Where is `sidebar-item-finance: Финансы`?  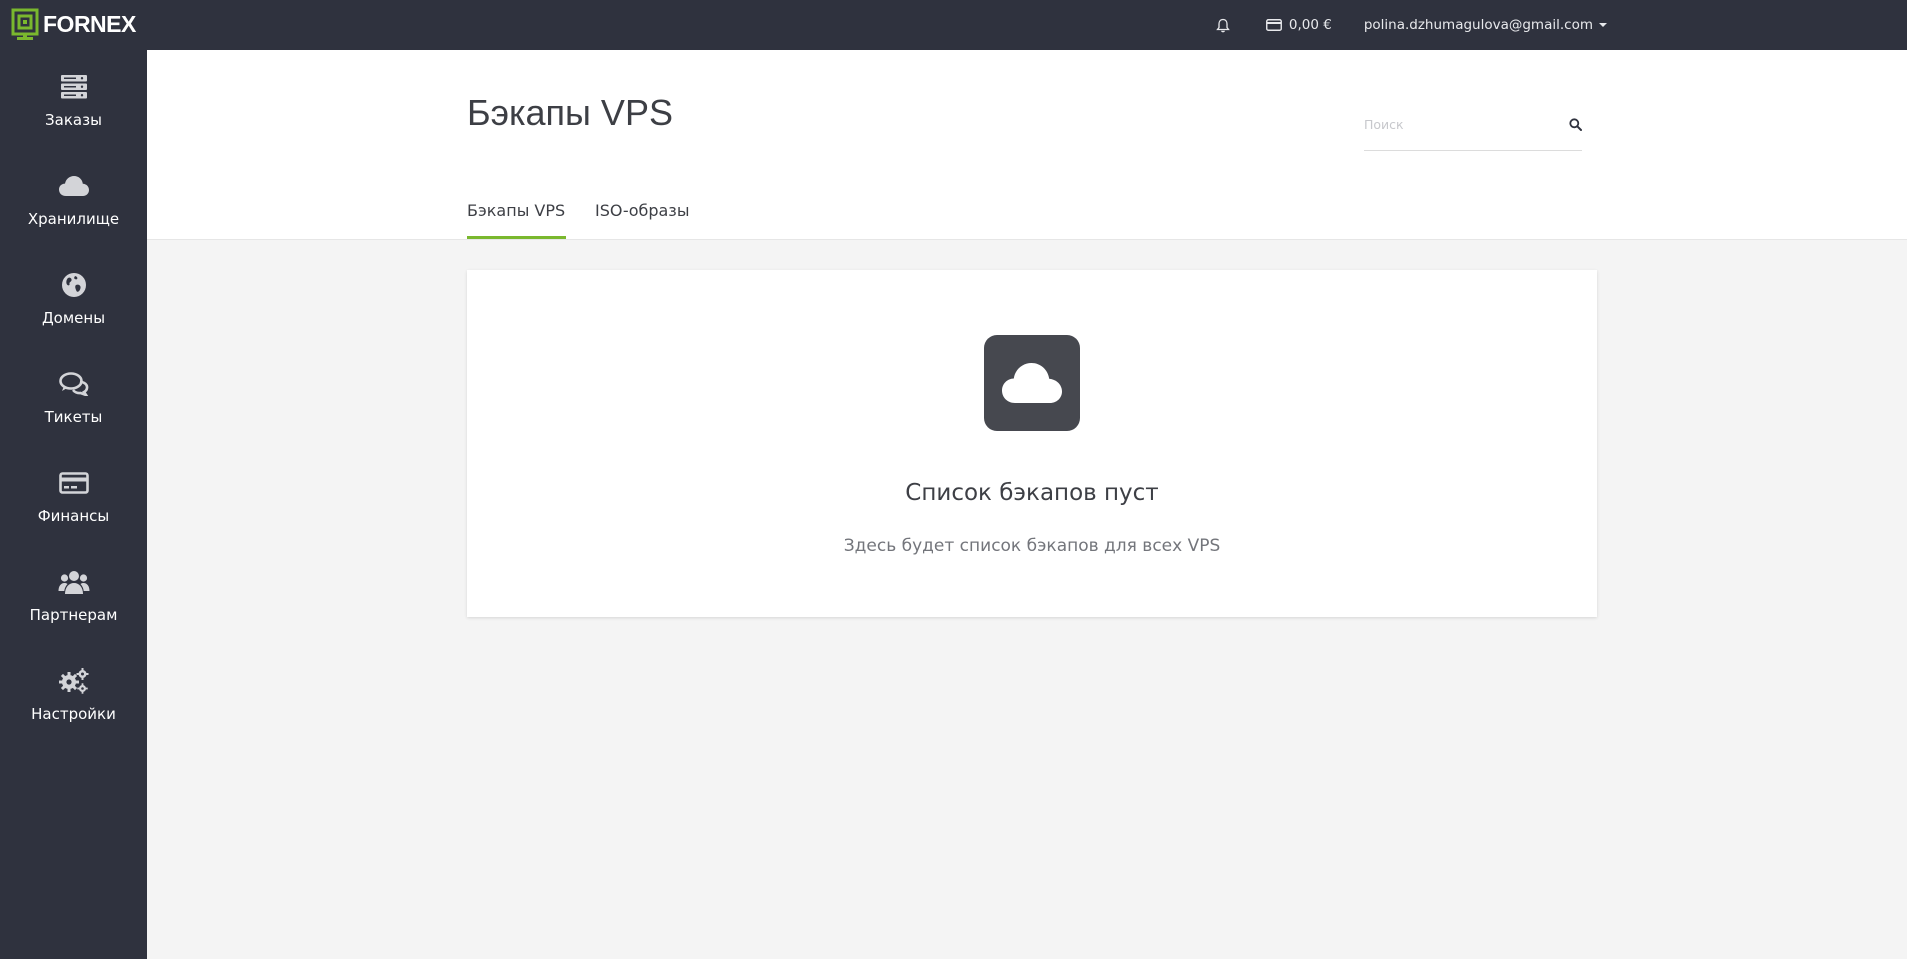 sidebar-item-finance: Финансы is located at coordinates (73, 495).